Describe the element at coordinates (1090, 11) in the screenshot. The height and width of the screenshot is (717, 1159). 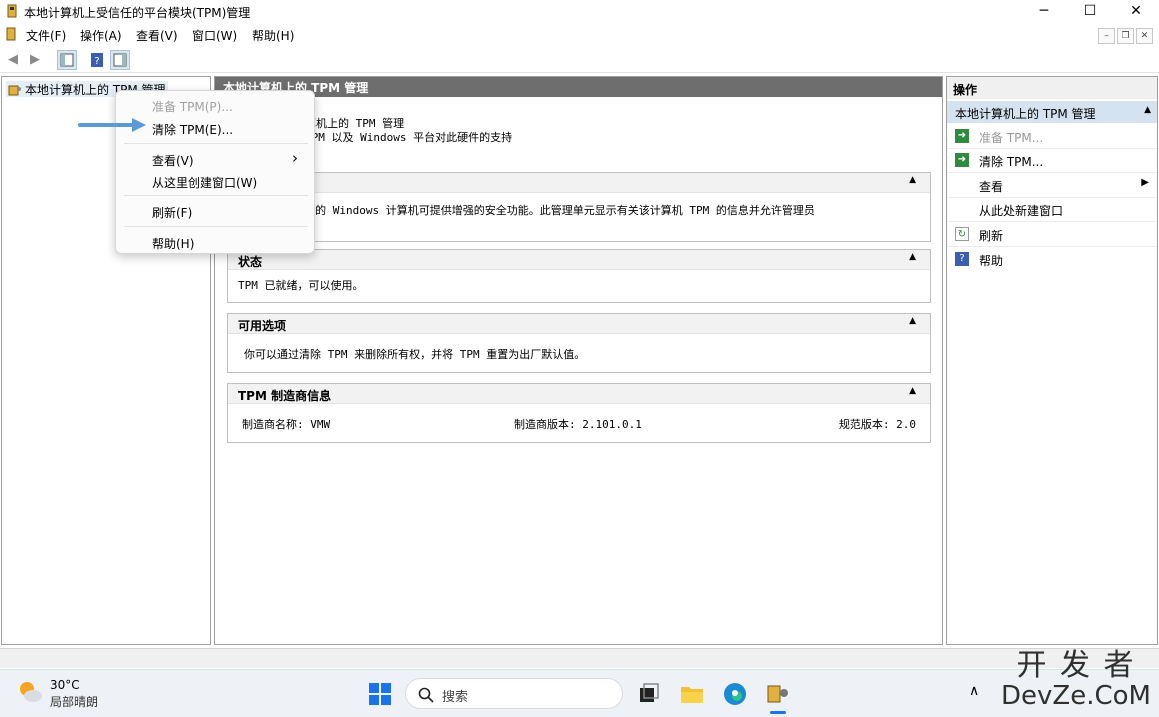
I see `maximize-button: ☐` at that location.